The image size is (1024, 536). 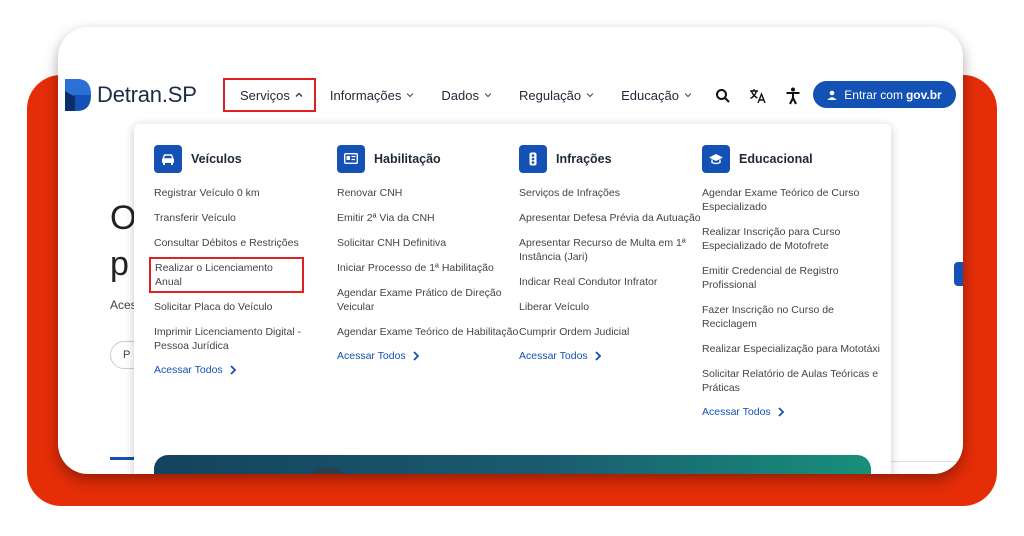 What do you see at coordinates (873, 94) in the screenshot?
I see `login-label: Entrar com` at bounding box center [873, 94].